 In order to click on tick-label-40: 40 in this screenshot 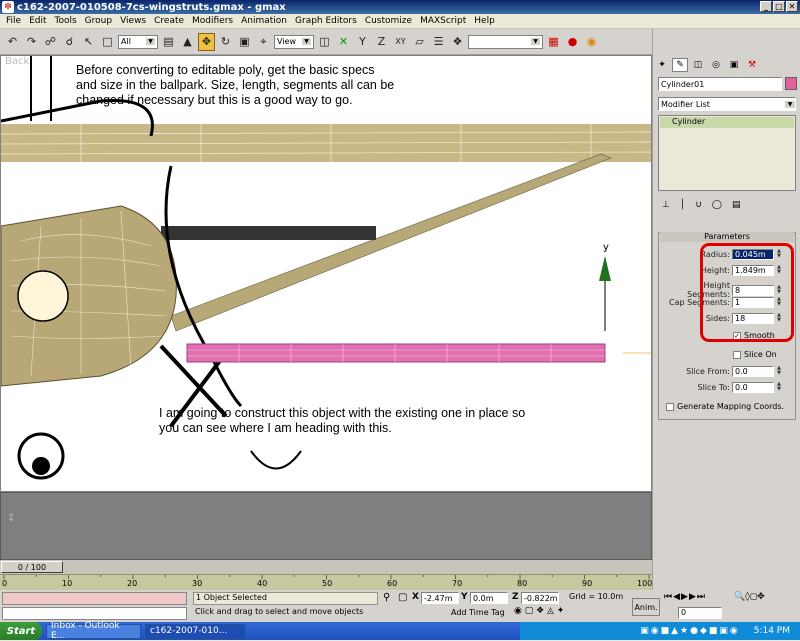, I will do `click(262, 583)`.